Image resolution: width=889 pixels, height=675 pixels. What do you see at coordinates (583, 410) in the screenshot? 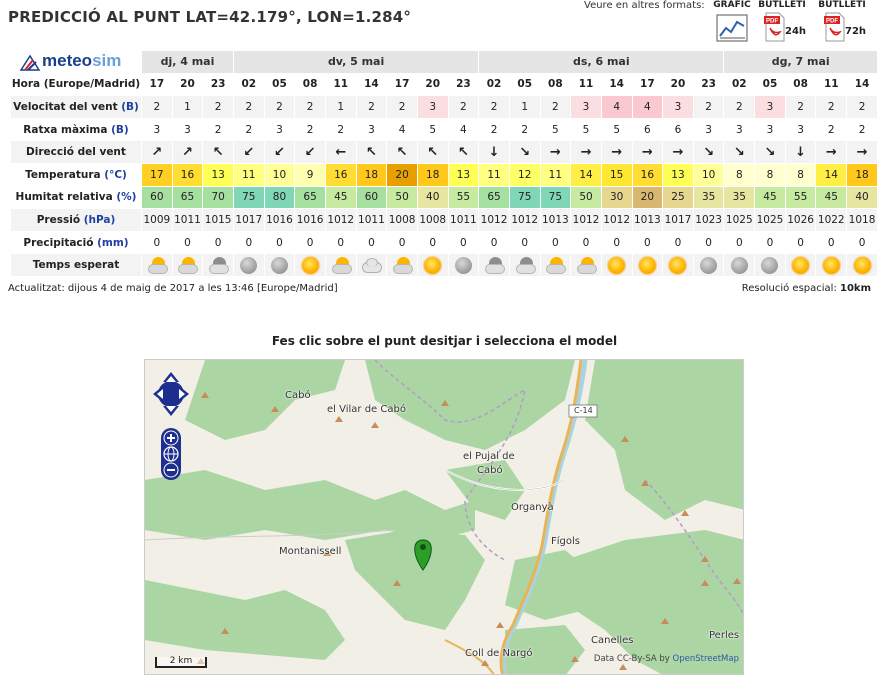
I see `map-label-road-c14: C-14` at bounding box center [583, 410].